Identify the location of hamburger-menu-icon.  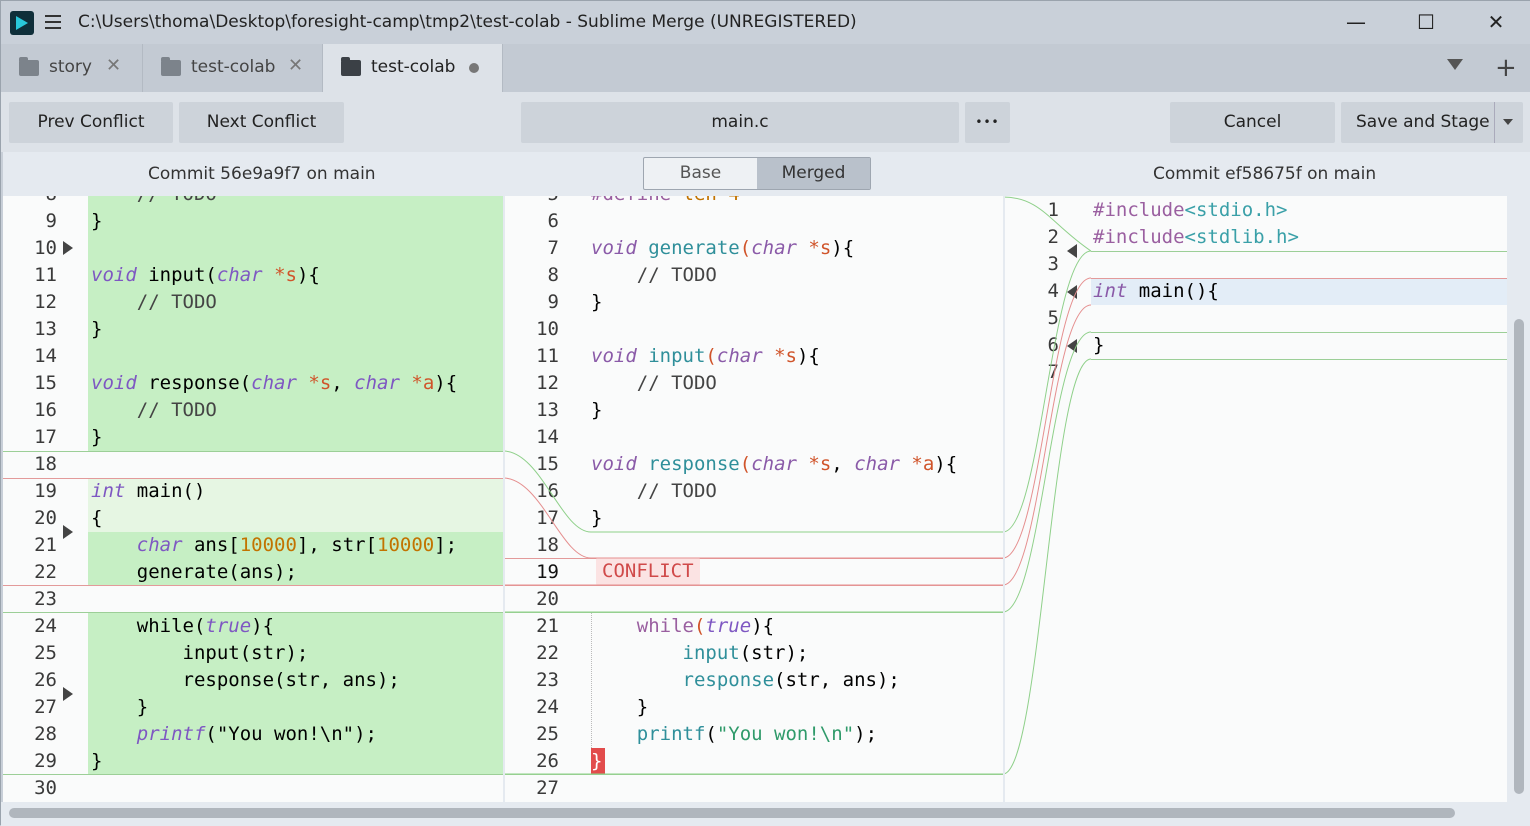
(53, 22).